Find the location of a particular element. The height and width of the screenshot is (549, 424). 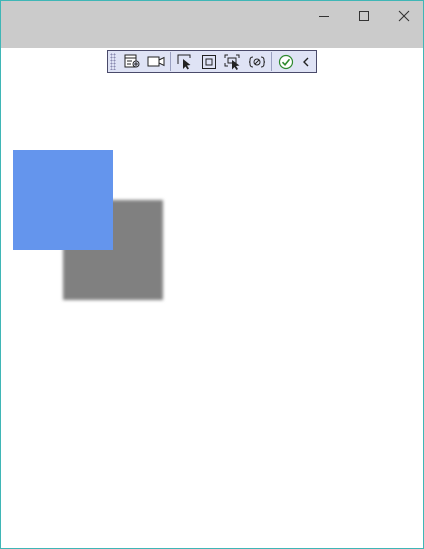

blue-rectangle is located at coordinates (63, 200).